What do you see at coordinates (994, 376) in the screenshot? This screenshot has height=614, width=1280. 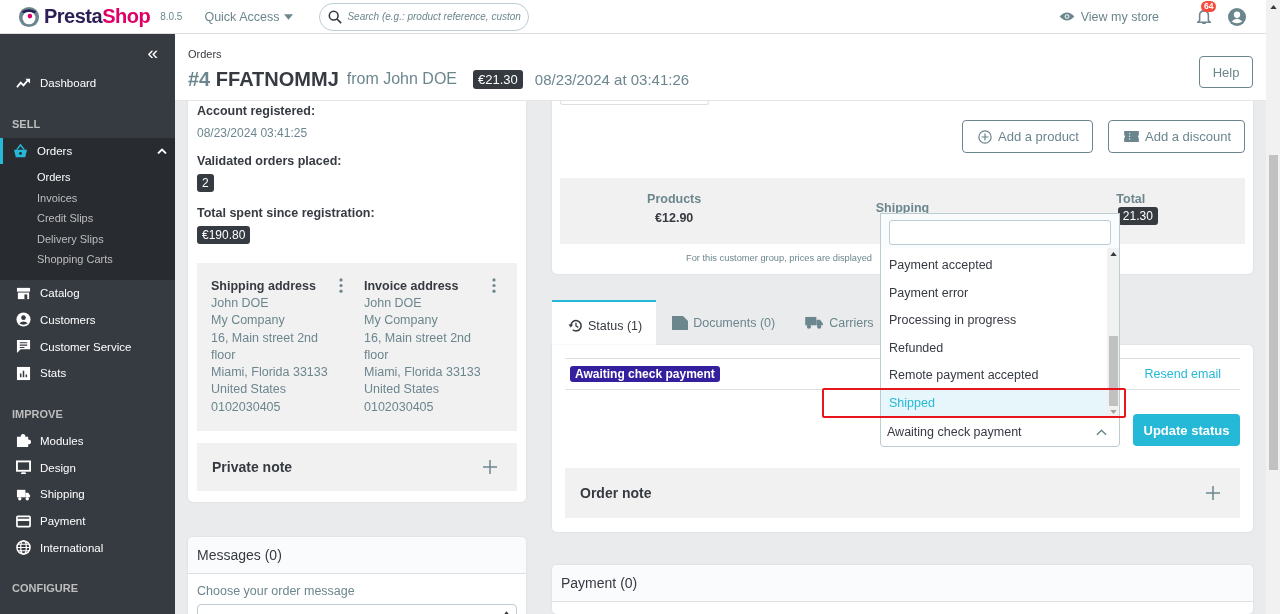 I see `dropdown-option: Remote payment accepted` at bounding box center [994, 376].